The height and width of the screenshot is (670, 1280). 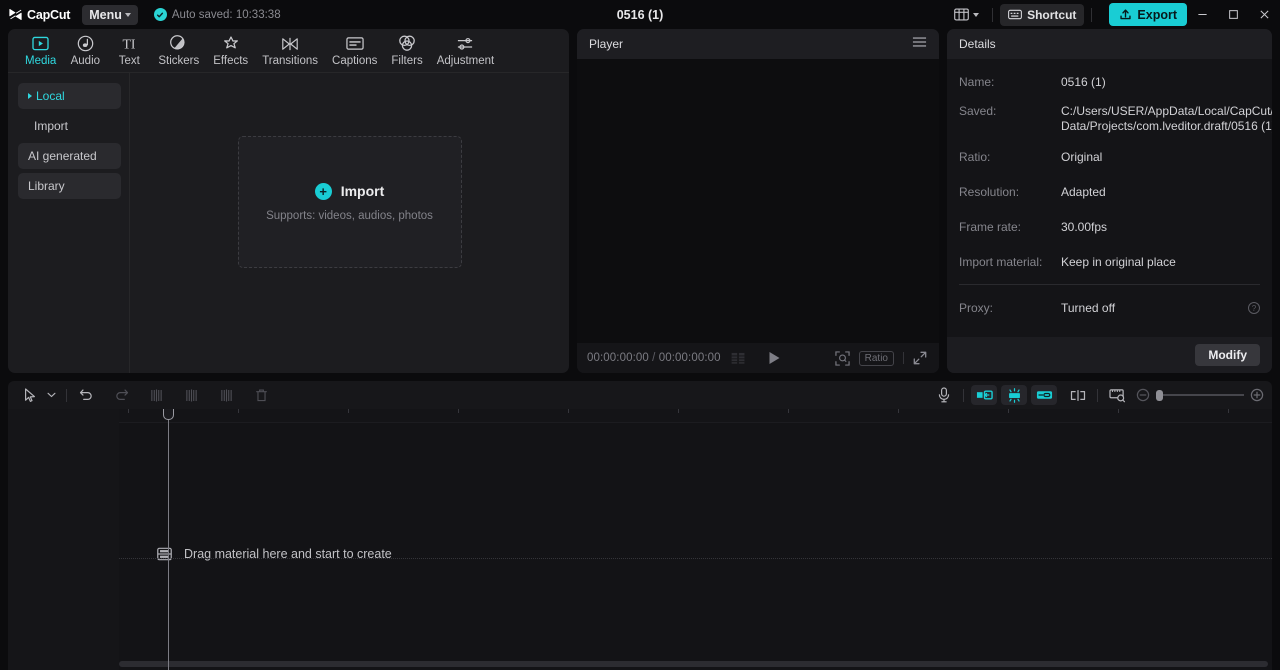 What do you see at coordinates (1233, 14) in the screenshot?
I see `maximize-button` at bounding box center [1233, 14].